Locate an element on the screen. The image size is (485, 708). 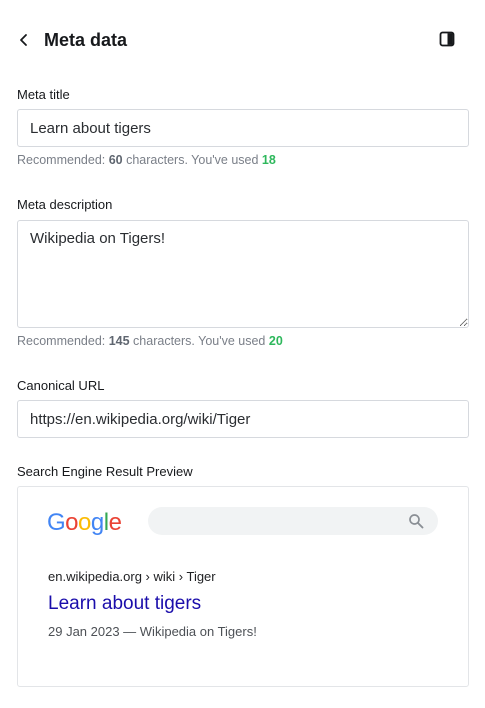
recommended-count: 145 is located at coordinates (119, 341).